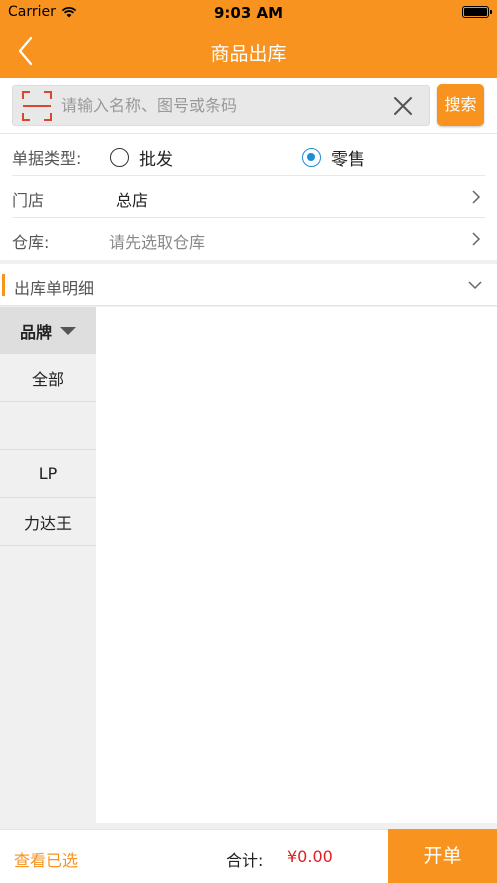 This screenshot has height=883, width=497. Describe the element at coordinates (248, 54) in the screenshot. I see `page-title: 商品出库` at that location.